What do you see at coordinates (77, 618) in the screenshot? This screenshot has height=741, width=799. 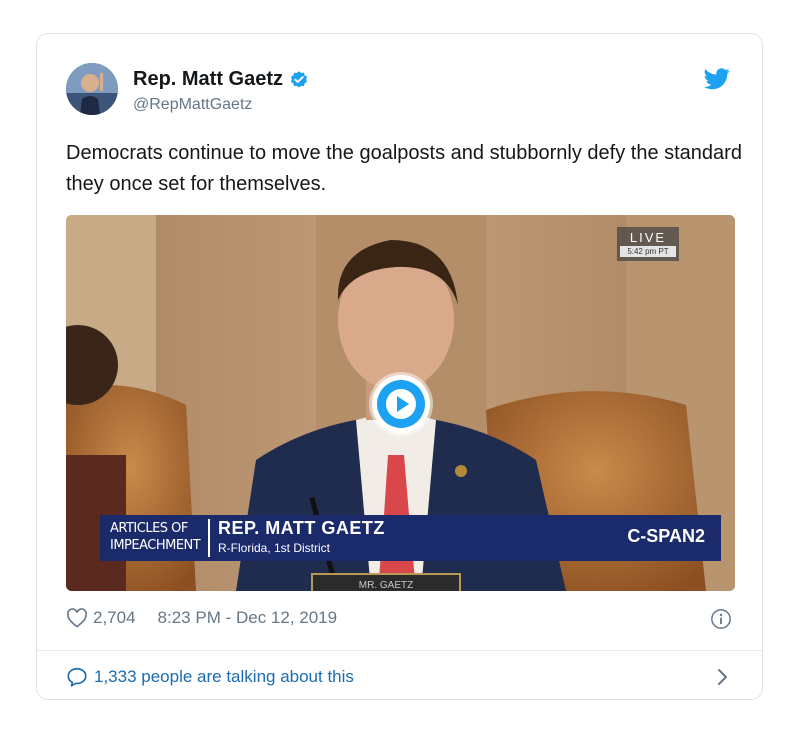 I see `heart-icon` at bounding box center [77, 618].